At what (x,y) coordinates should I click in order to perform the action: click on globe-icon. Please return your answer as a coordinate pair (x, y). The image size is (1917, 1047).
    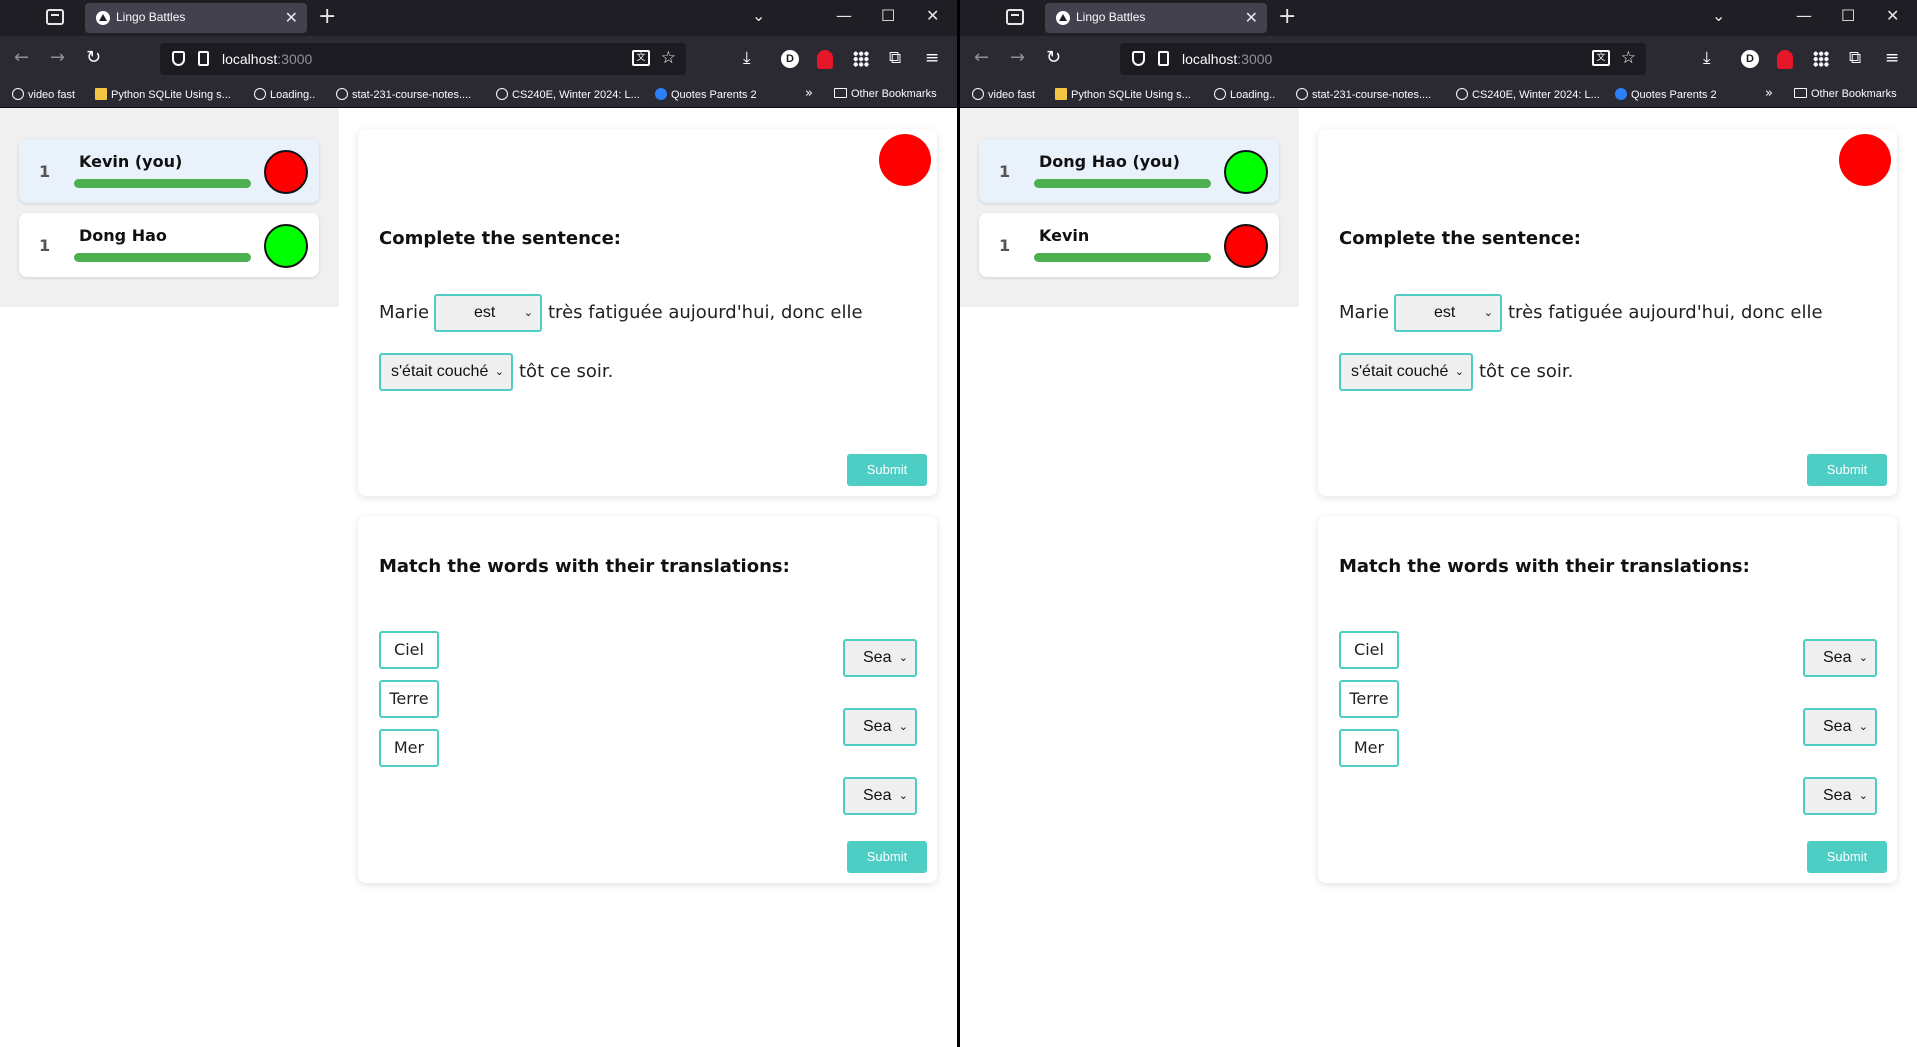
    Looking at the image, I should click on (1220, 94).